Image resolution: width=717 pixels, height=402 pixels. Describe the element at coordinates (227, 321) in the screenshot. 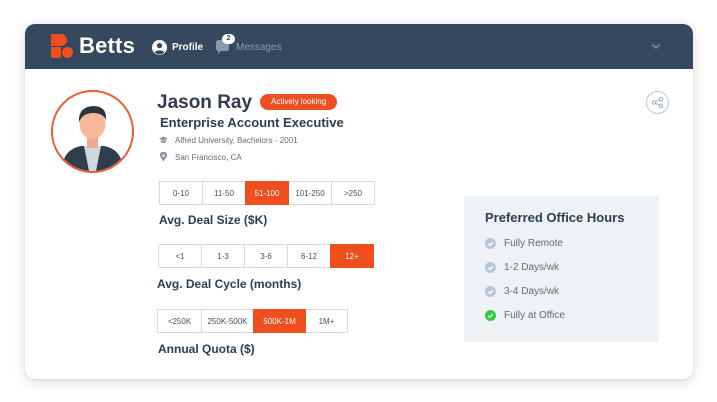

I see `quota-option: 250K-500K` at that location.